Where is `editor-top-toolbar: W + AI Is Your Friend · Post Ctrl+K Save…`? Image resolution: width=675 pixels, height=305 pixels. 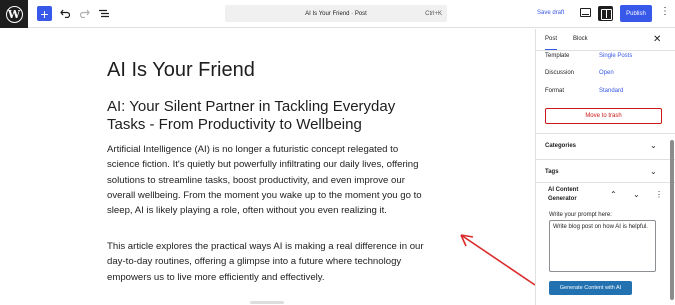 editor-top-toolbar: W + AI Is Your Friend · Post Ctrl+K Save… is located at coordinates (337, 14).